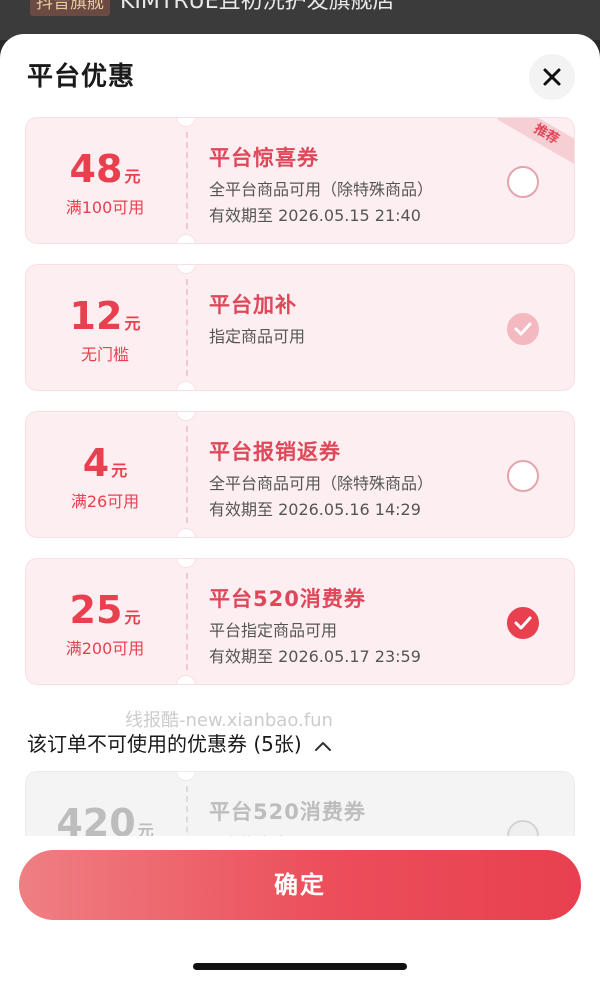 This screenshot has height=981, width=600. Describe the element at coordinates (105, 316) in the screenshot. I see `coupon-amount: 12 元` at that location.